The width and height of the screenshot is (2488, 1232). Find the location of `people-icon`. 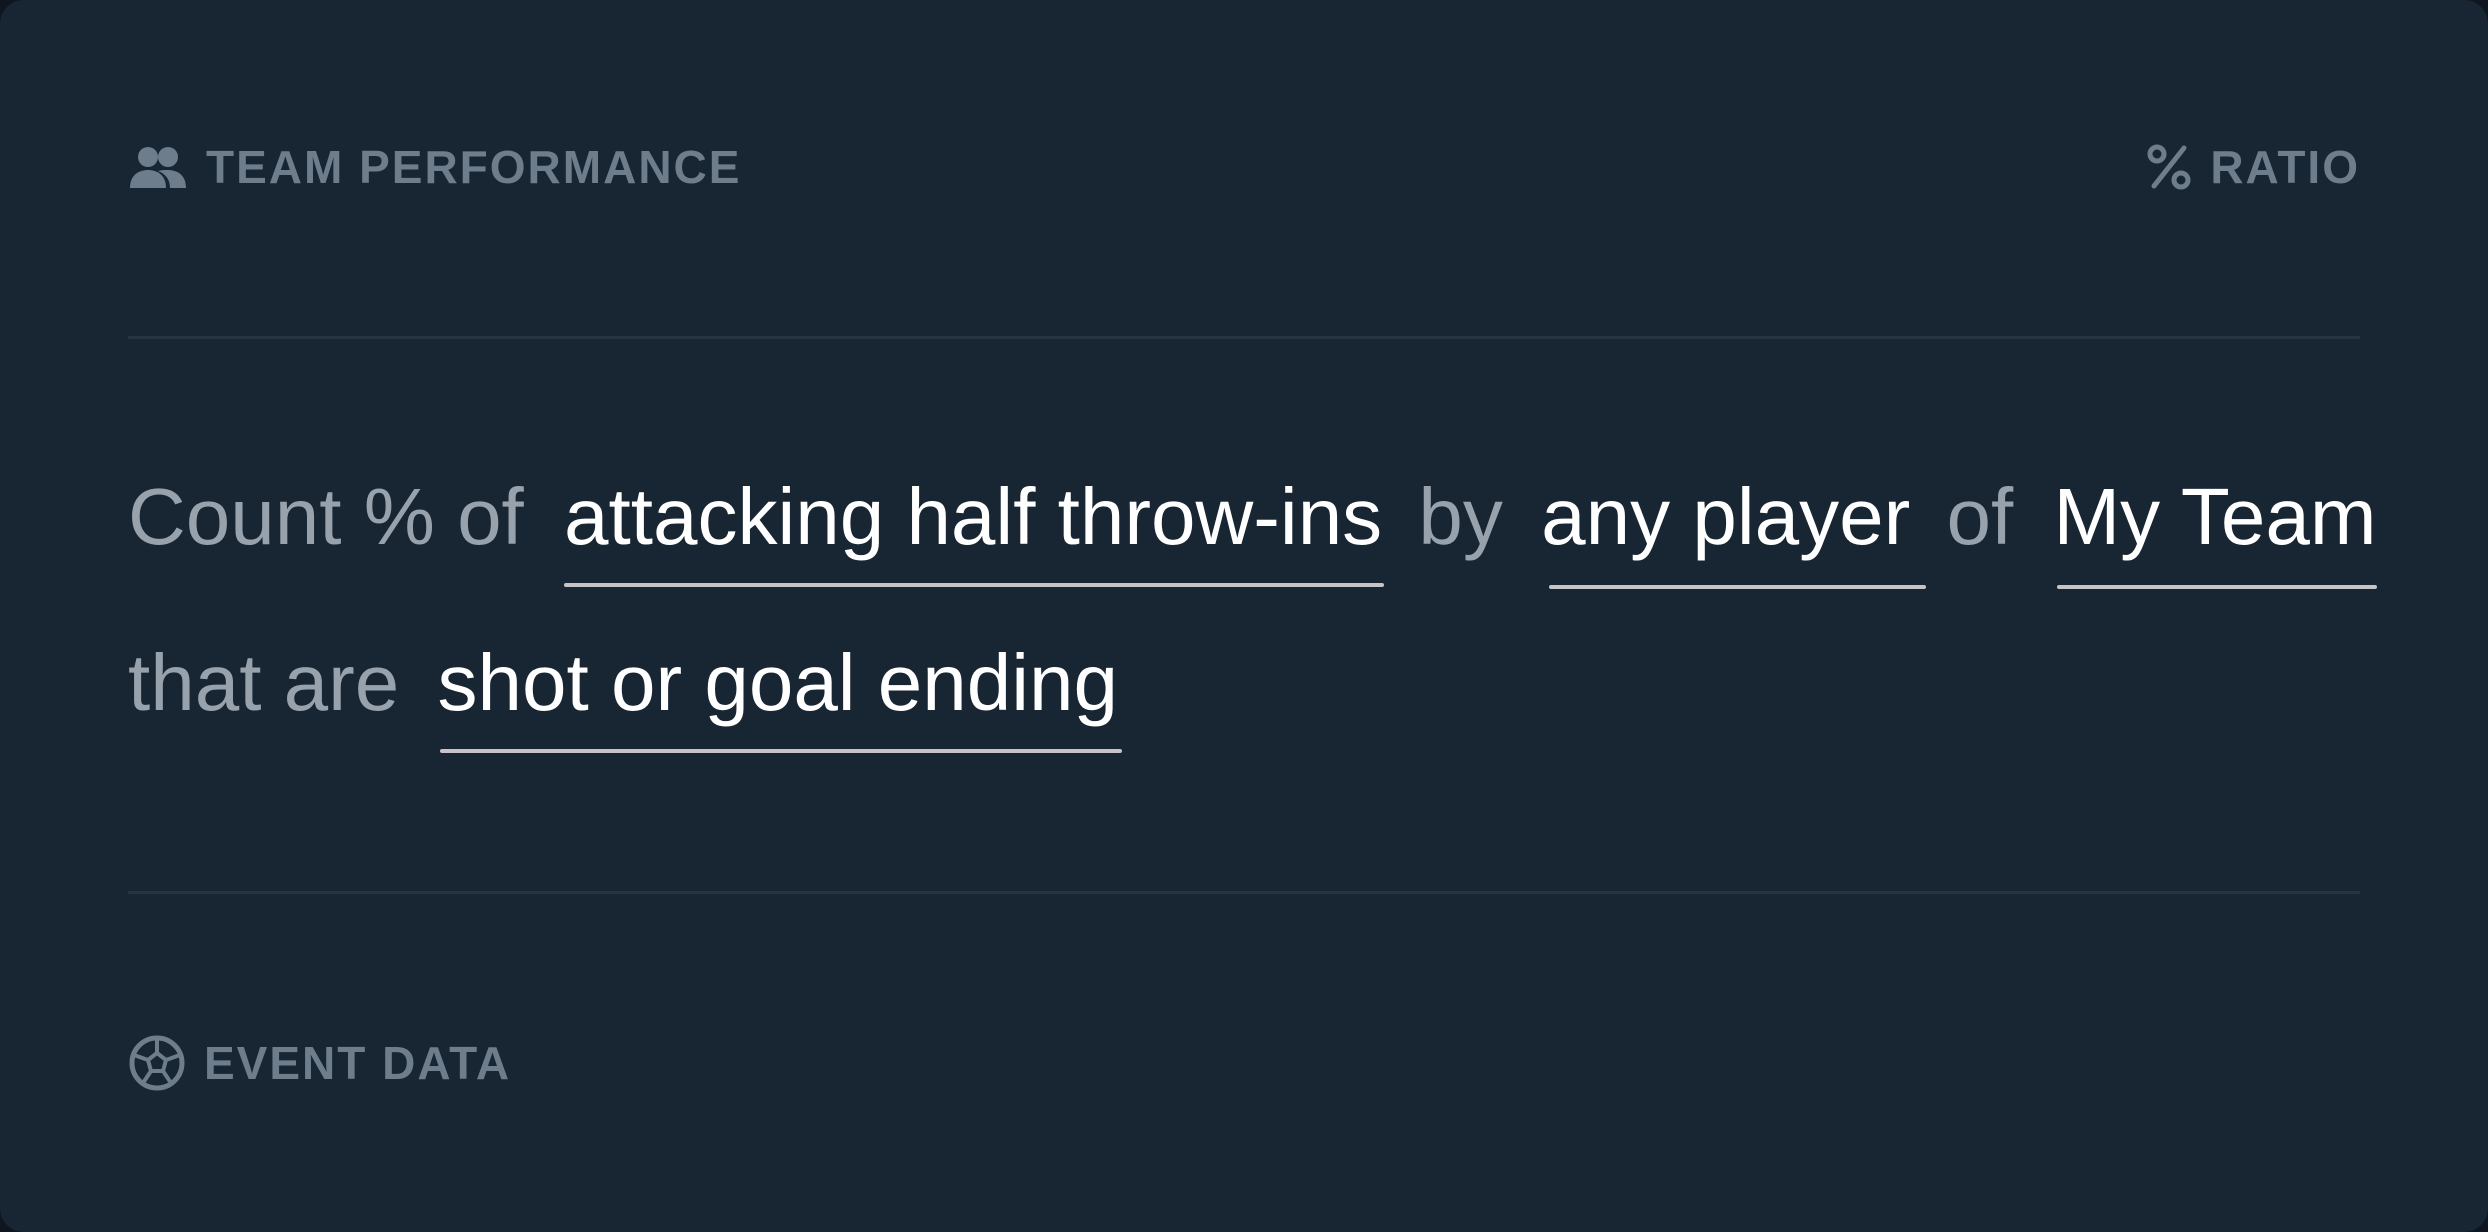

people-icon is located at coordinates (158, 167).